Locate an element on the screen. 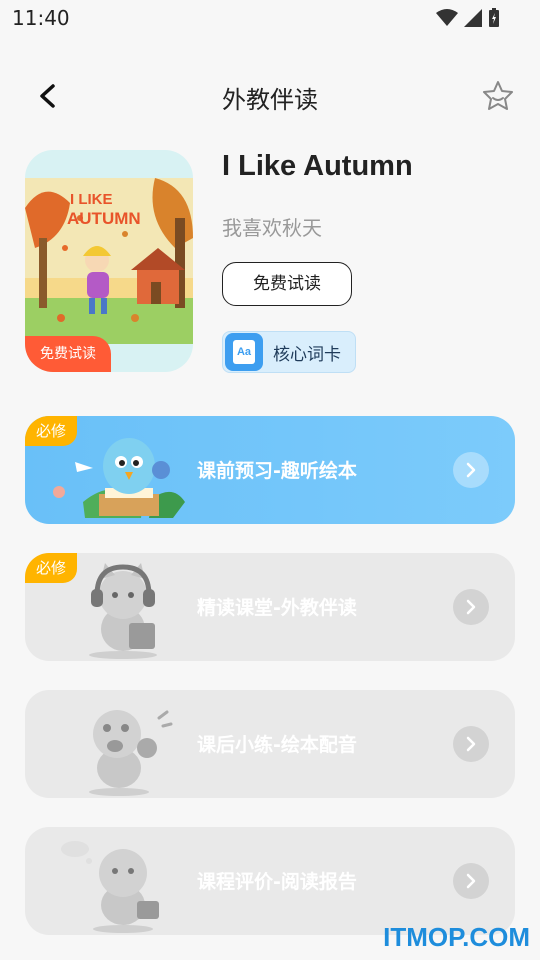  lesson-card-report: 课程评价-阅读报告 is located at coordinates (270, 881).